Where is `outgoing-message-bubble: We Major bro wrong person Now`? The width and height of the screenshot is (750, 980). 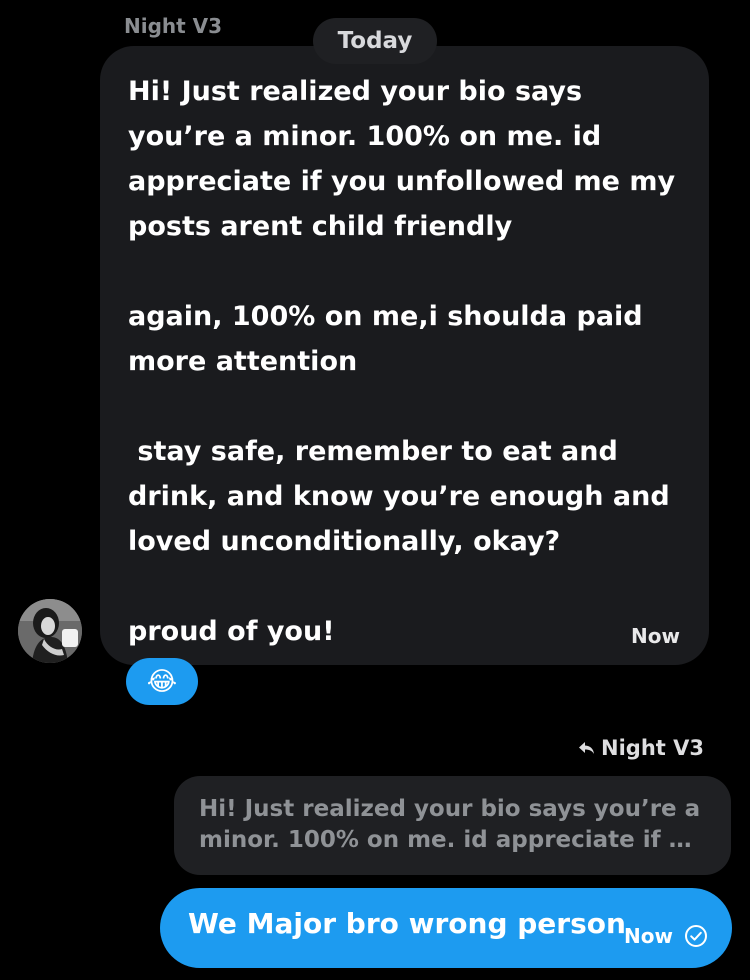
outgoing-message-bubble: We Major bro wrong person Now is located at coordinates (446, 928).